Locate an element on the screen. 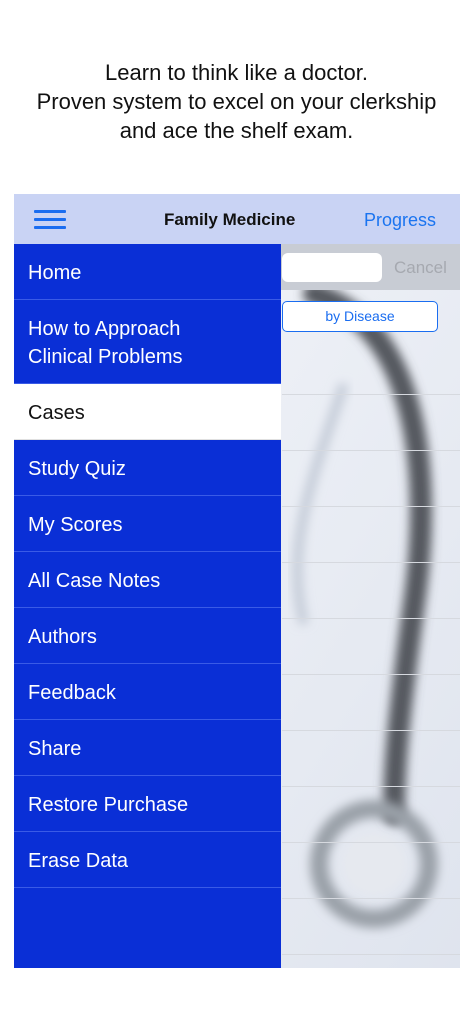 This screenshot has width=473, height=1024. progress-button: Progress is located at coordinates (400, 220).